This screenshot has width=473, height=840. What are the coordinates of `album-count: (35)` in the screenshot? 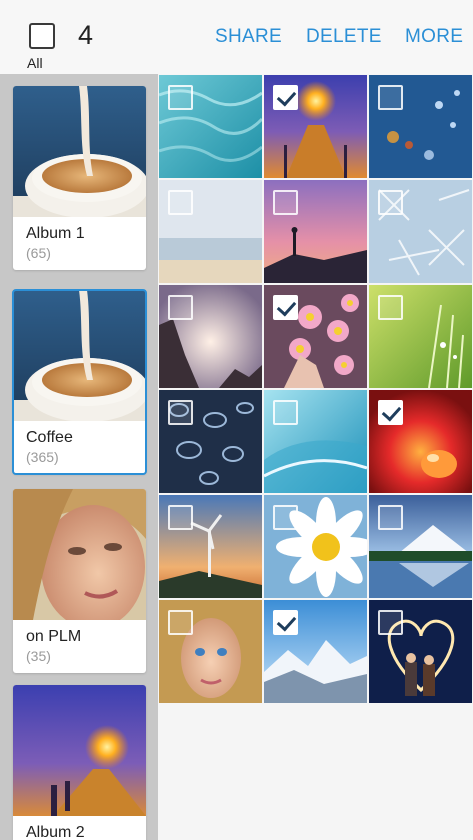 It's located at (38, 656).